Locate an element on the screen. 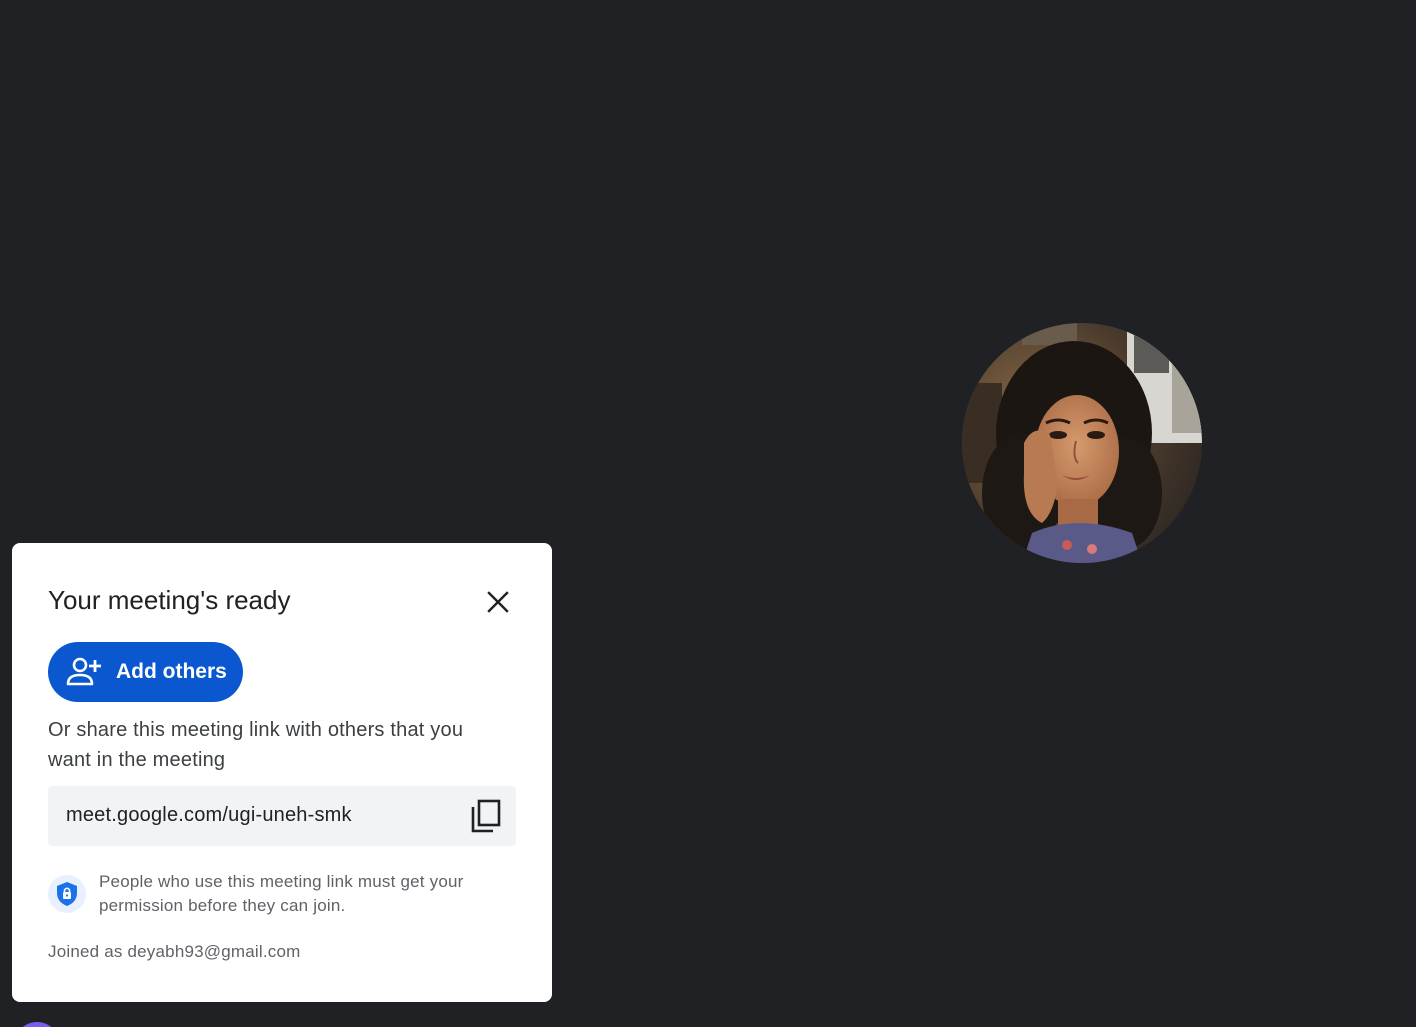  participant-avatar is located at coordinates (1082, 443).